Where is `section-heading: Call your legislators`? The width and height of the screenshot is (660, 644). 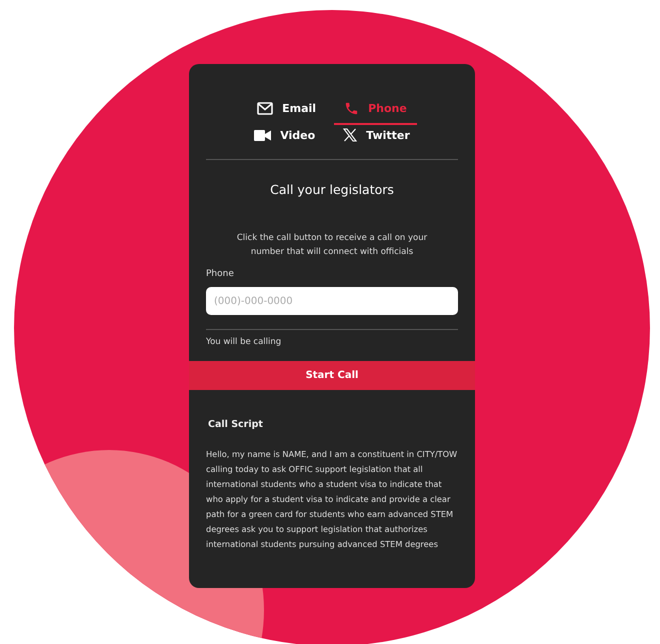
section-heading: Call your legislators is located at coordinates (332, 189).